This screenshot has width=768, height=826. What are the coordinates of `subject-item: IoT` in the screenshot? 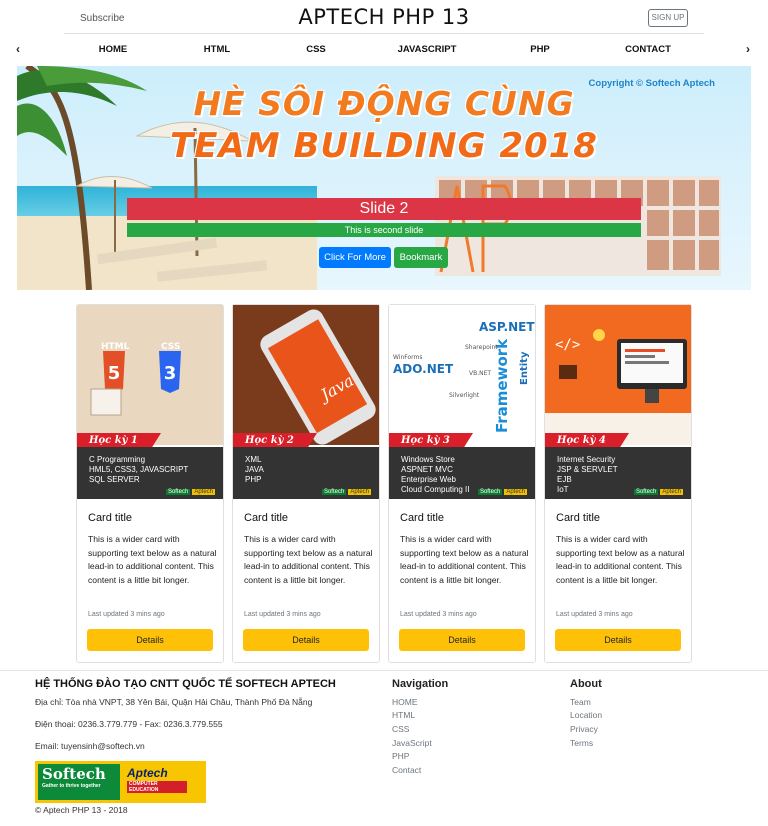 It's located at (563, 489).